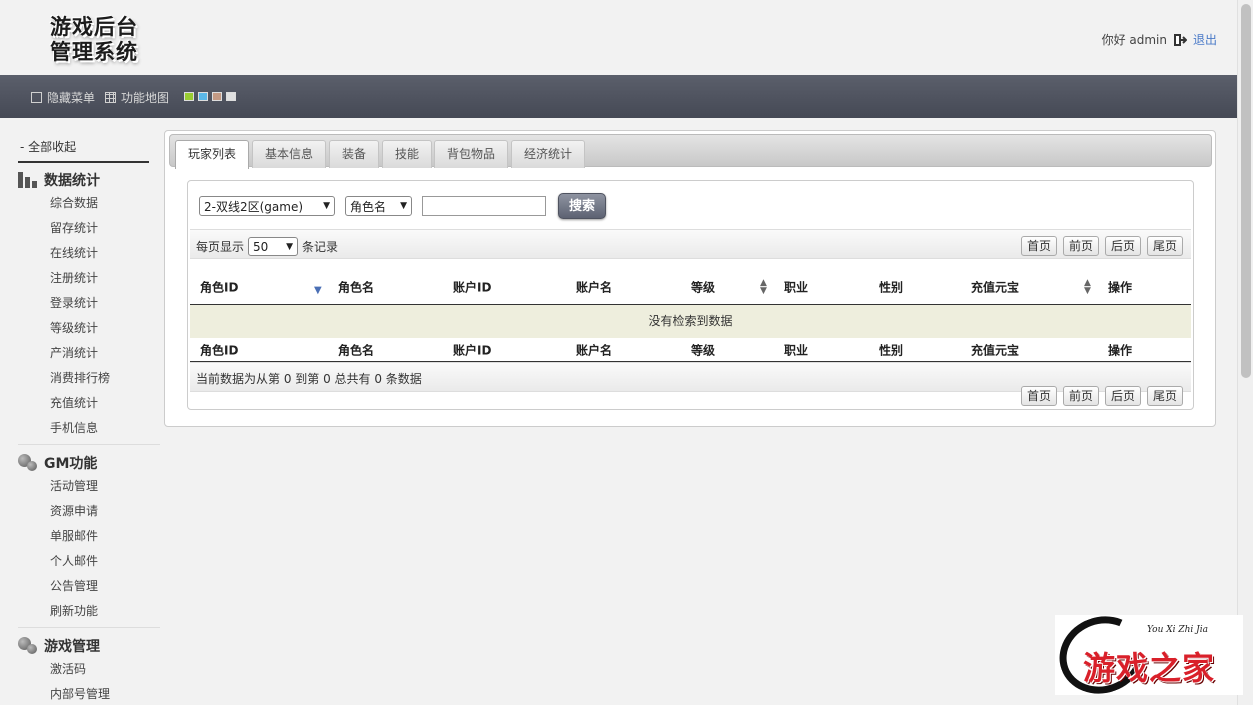  I want to click on field-select: 角色名 ▼, so click(378, 206).